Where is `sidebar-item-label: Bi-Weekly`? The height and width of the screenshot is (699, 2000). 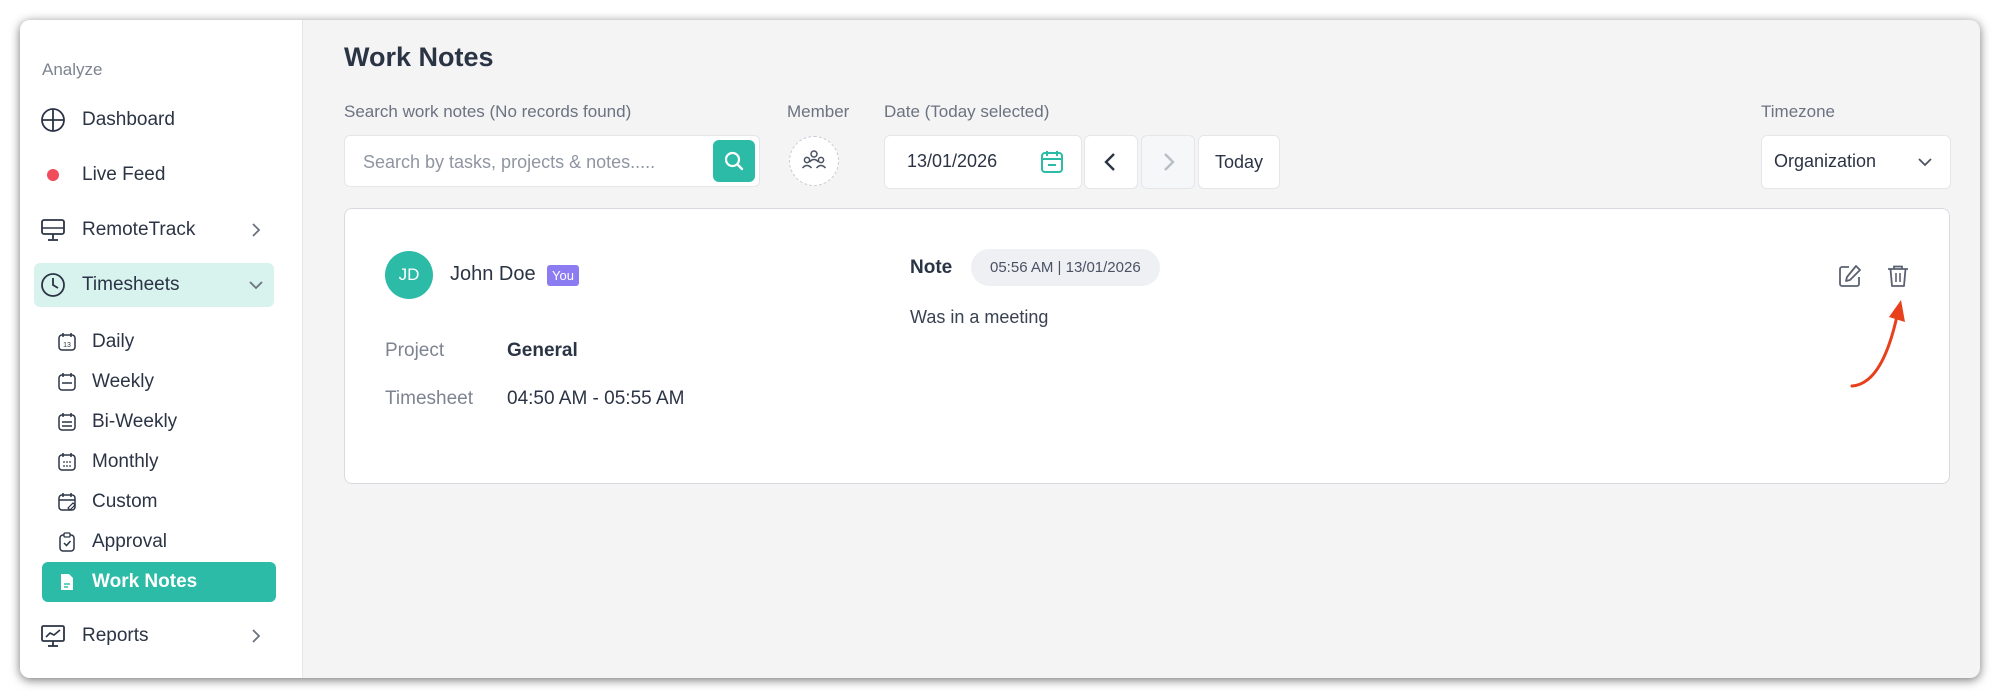
sidebar-item-label: Bi-Weekly is located at coordinates (135, 421).